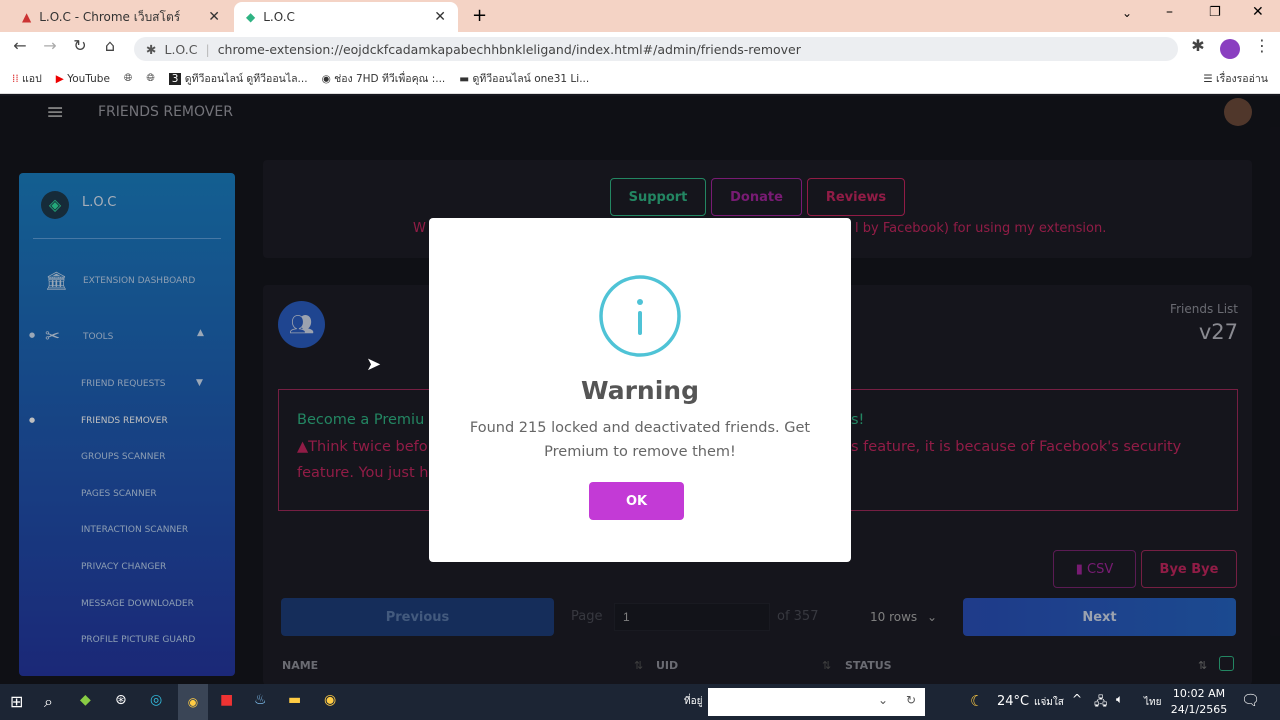 Image resolution: width=1280 pixels, height=720 pixels. Describe the element at coordinates (374, 364) in the screenshot. I see `mouse-cursor-icon: ➤` at that location.